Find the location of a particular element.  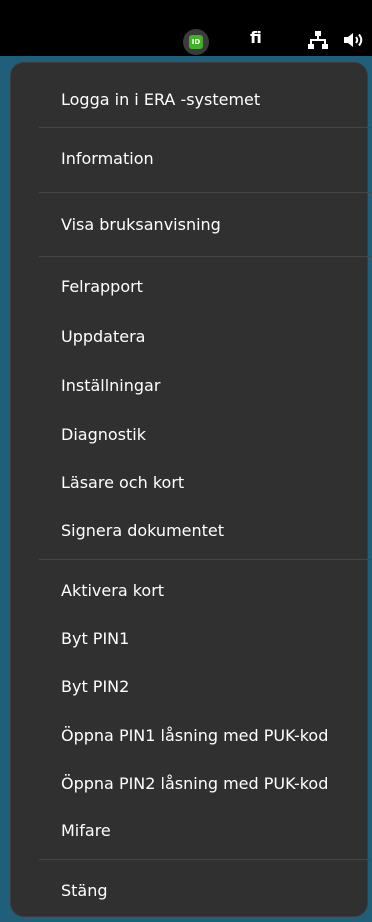

menu-item-settings: Inställningar is located at coordinates (110, 386).